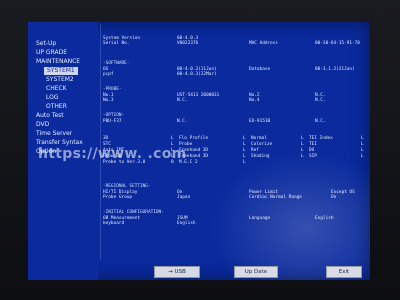 The height and width of the screenshot is (300, 400). Describe the element at coordinates (42, 125) in the screenshot. I see `menu-item-dvd: DVD` at that location.